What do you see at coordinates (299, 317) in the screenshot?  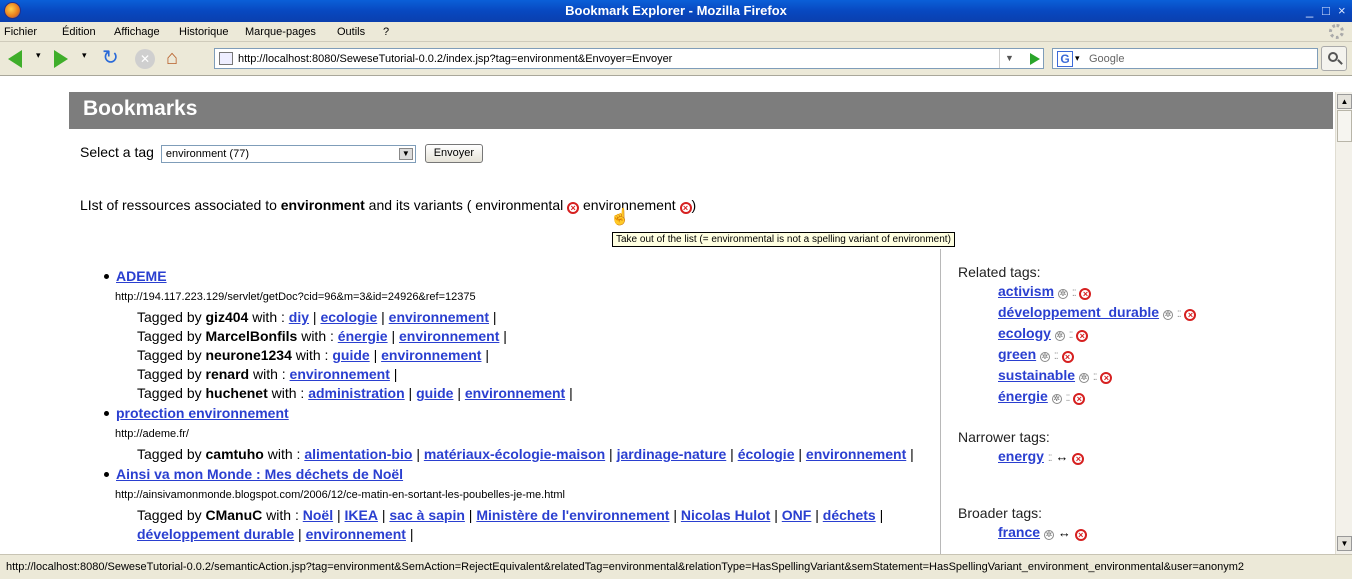 I see `tag-link: diy` at bounding box center [299, 317].